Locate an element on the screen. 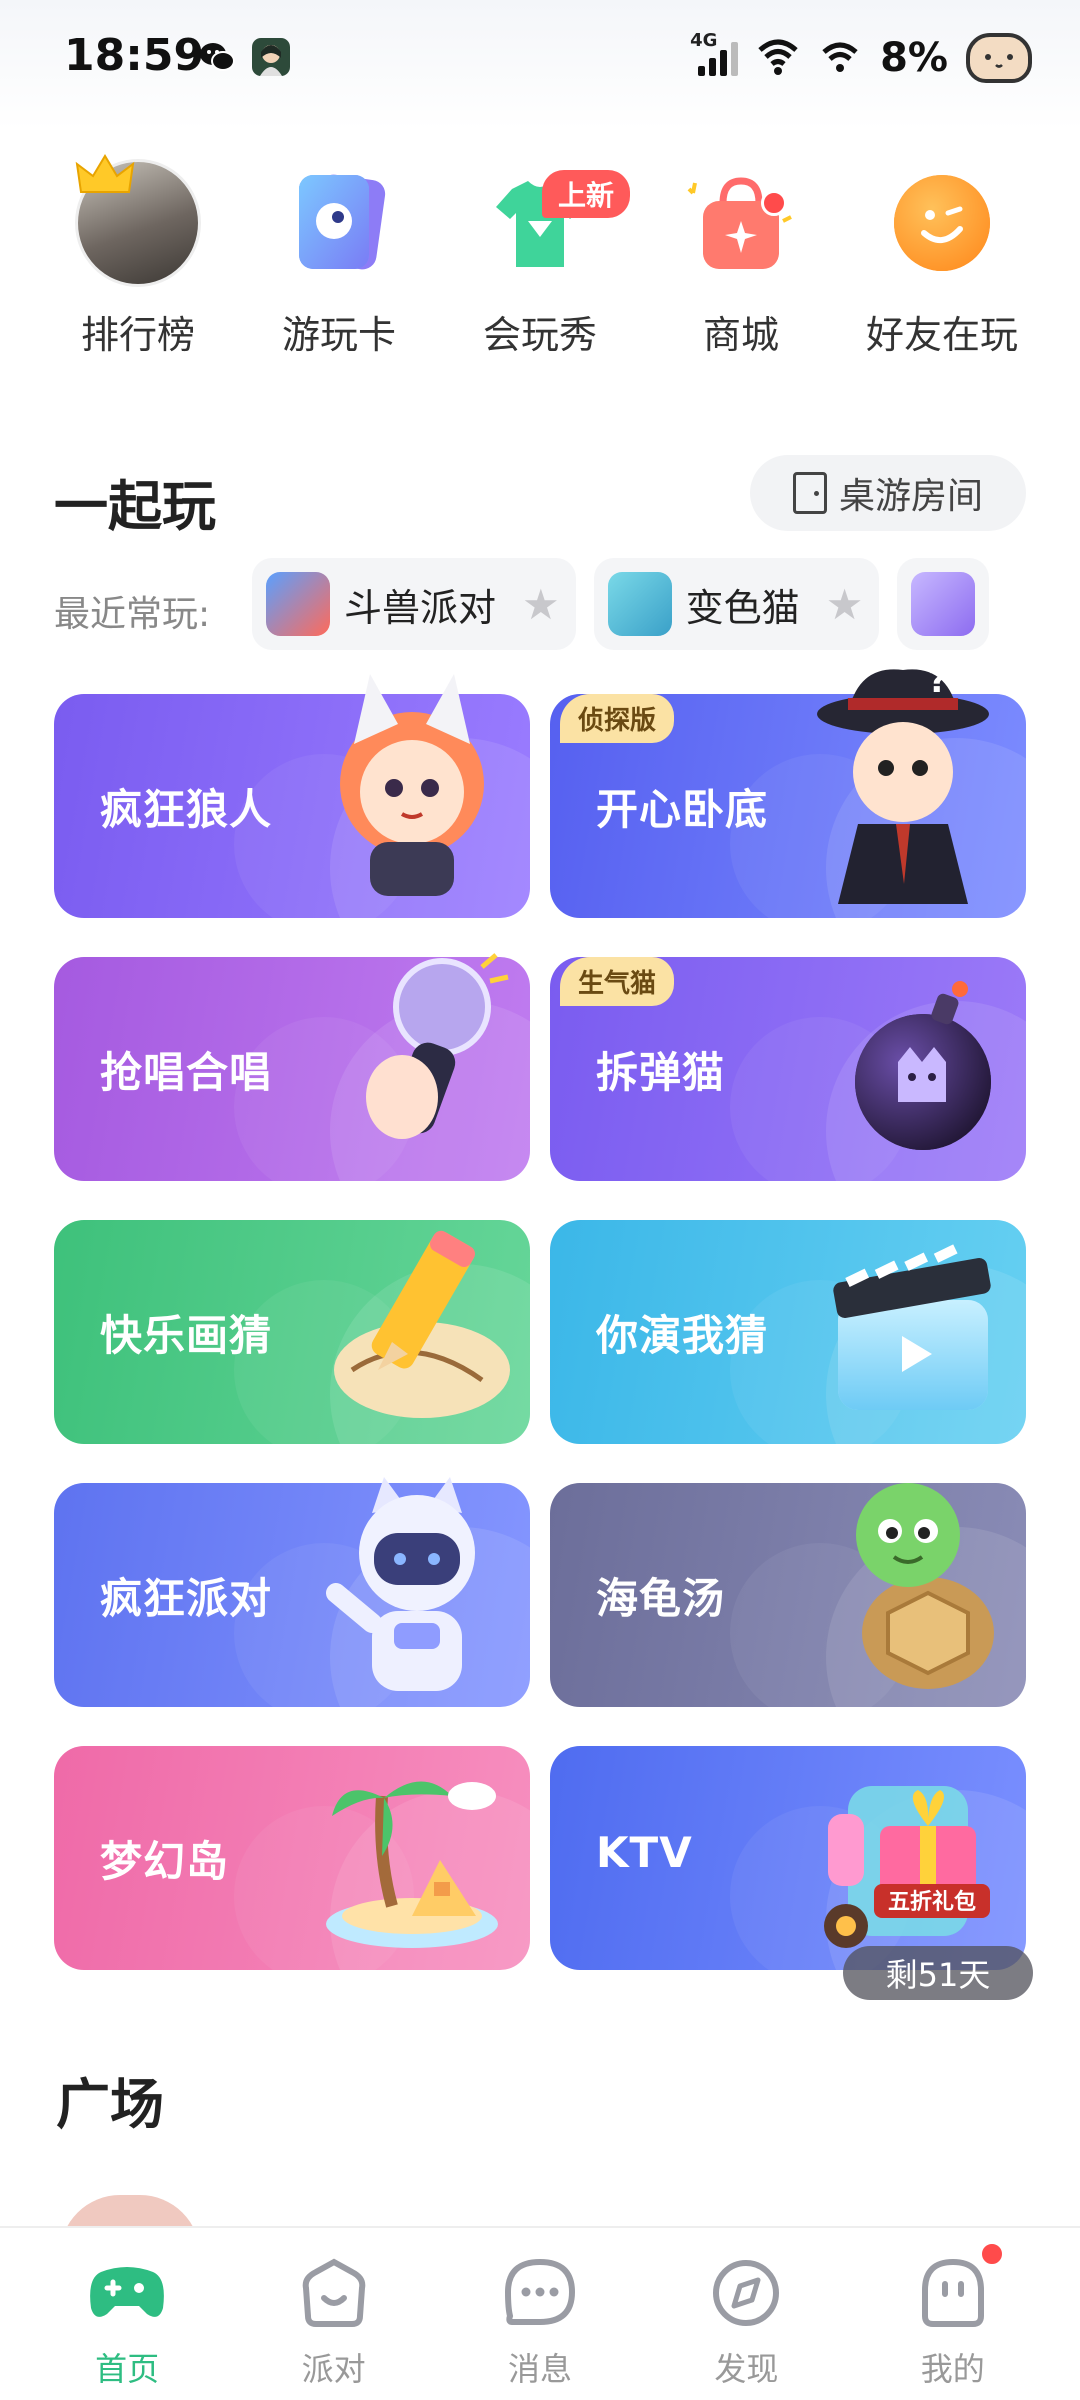 The width and height of the screenshot is (1080, 2400). game-name: 快乐画猜 is located at coordinates (186, 1335).